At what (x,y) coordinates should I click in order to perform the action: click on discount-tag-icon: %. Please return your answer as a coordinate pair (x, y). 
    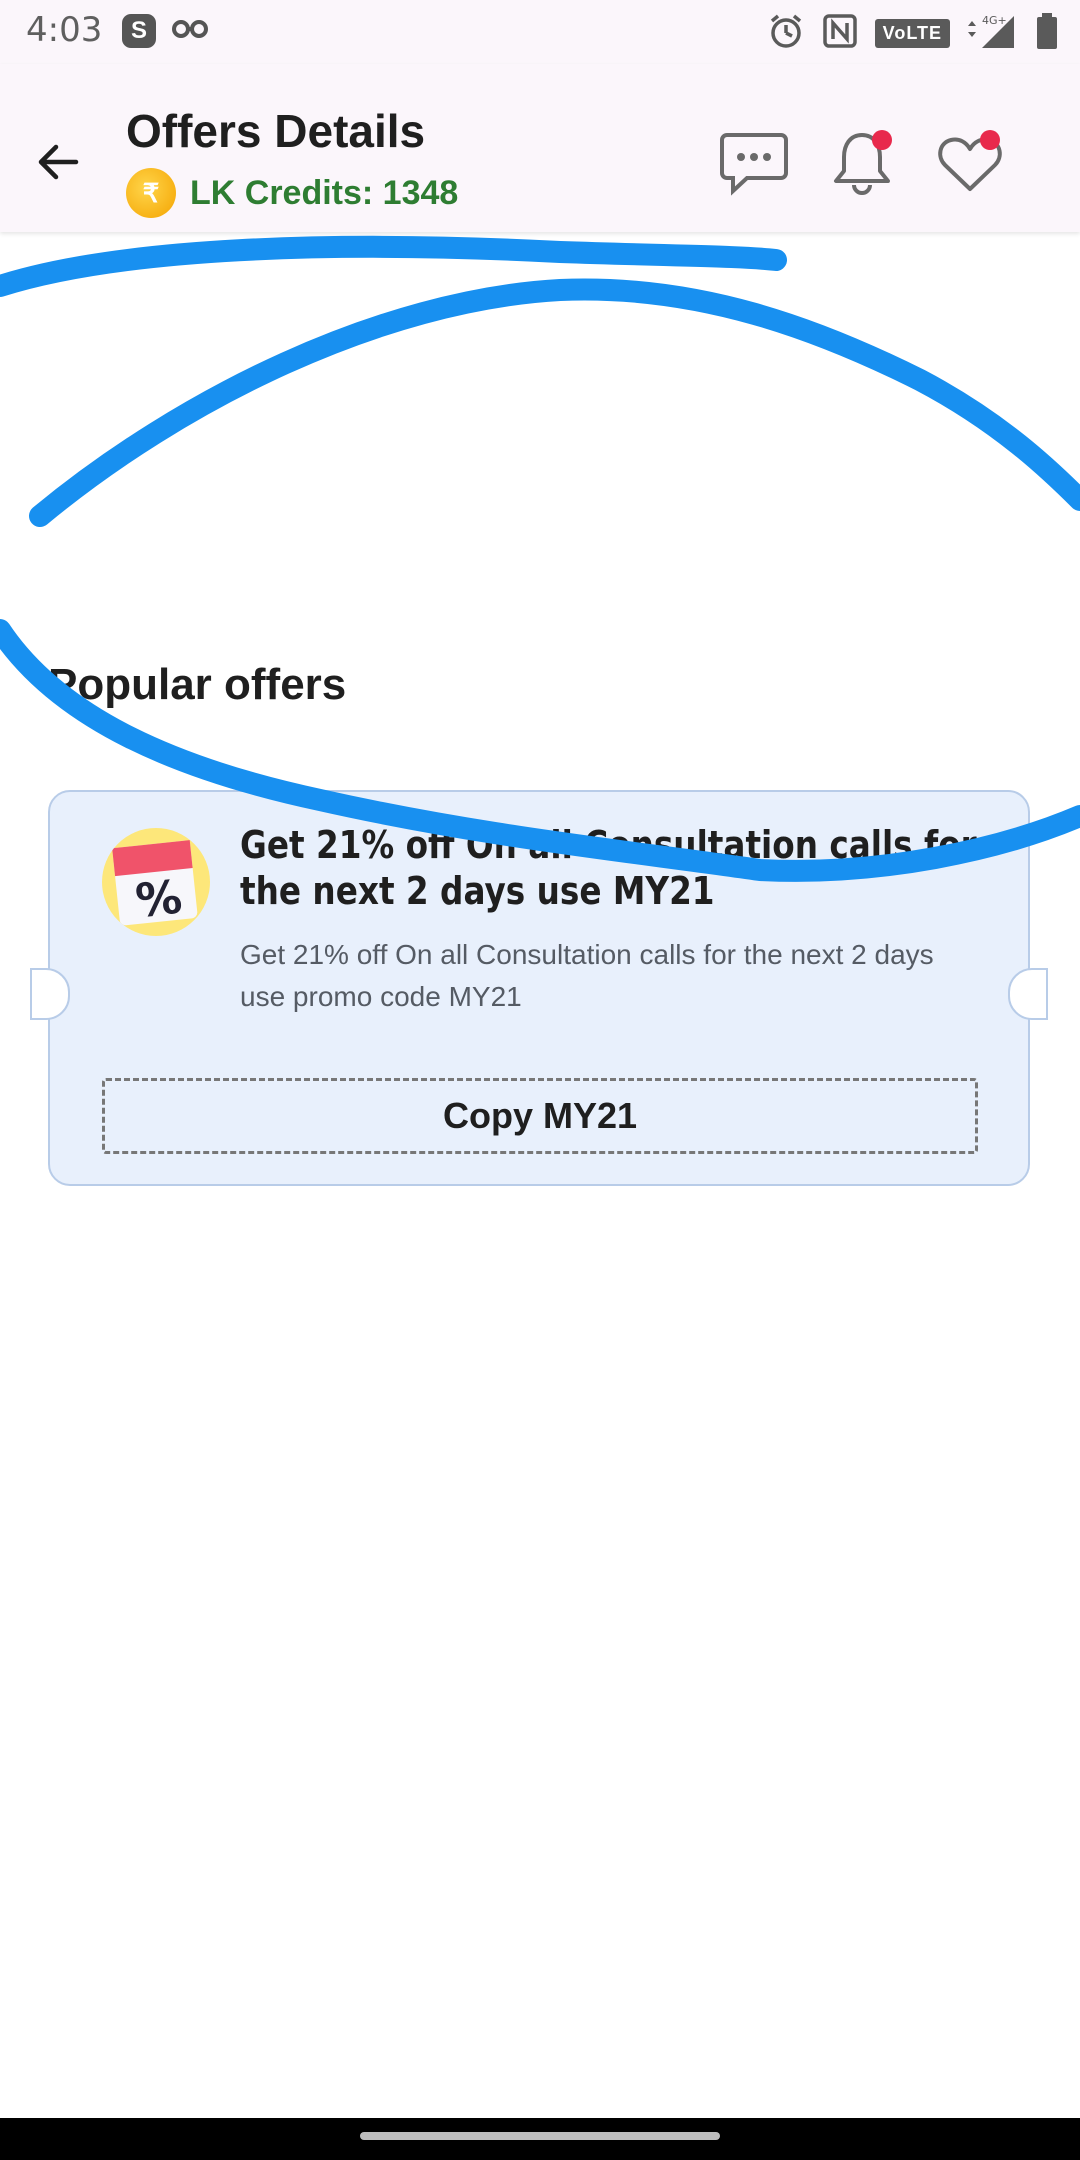
    Looking at the image, I should click on (156, 882).